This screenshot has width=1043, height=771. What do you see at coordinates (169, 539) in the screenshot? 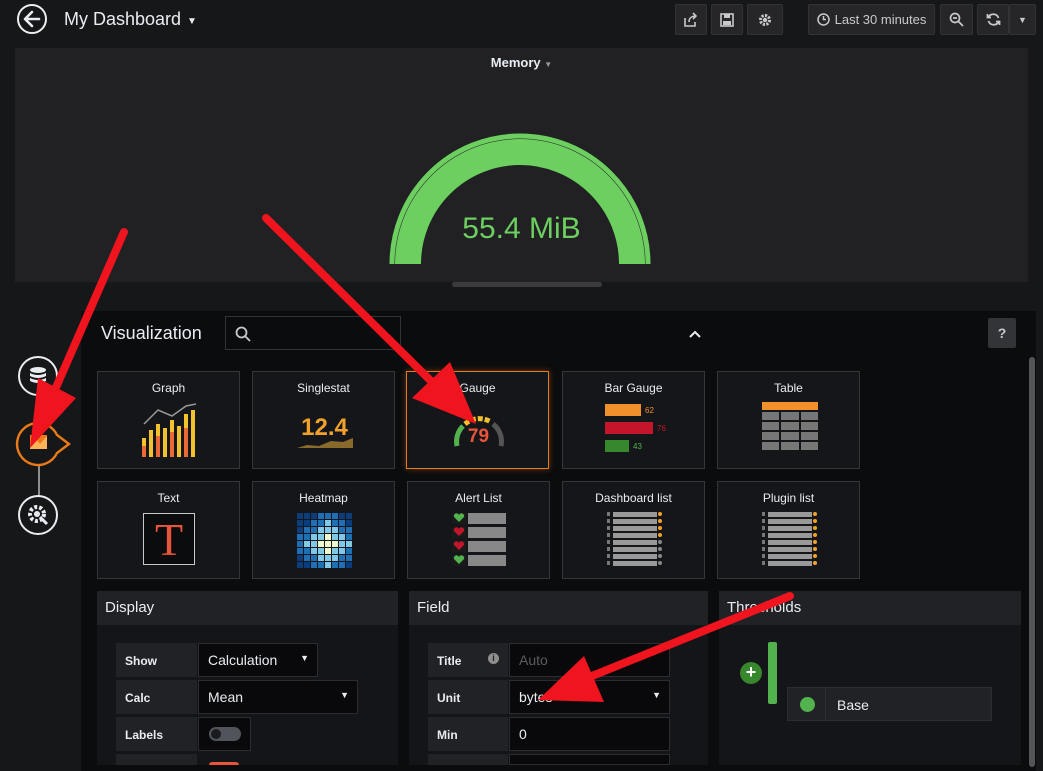
I see `text-preview-icon: T` at bounding box center [169, 539].